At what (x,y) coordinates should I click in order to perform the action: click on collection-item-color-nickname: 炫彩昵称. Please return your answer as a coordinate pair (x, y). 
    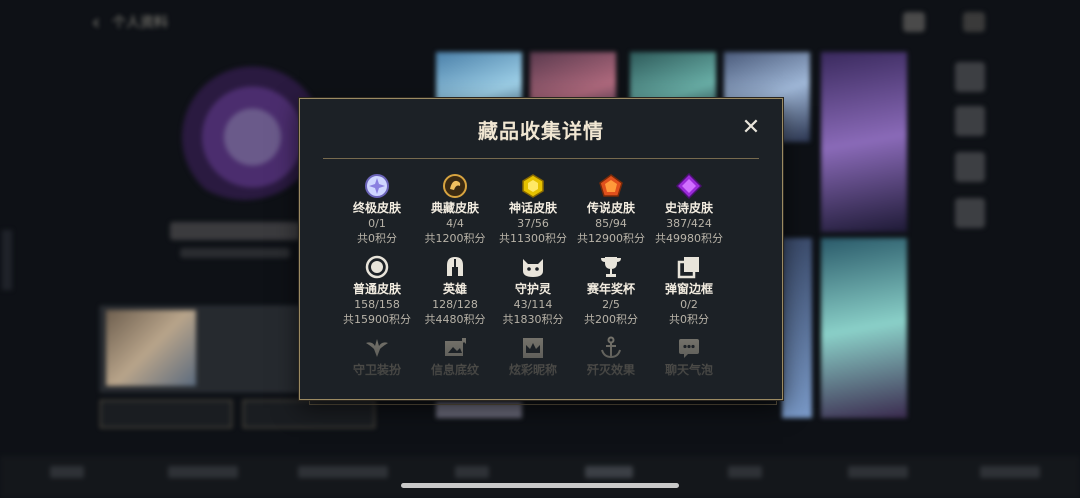
    Looking at the image, I should click on (533, 356).